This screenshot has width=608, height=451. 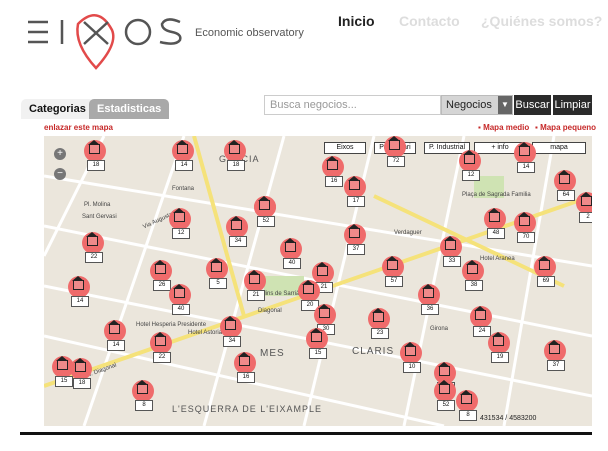 I want to click on business-marker: 10, so click(x=412, y=357).